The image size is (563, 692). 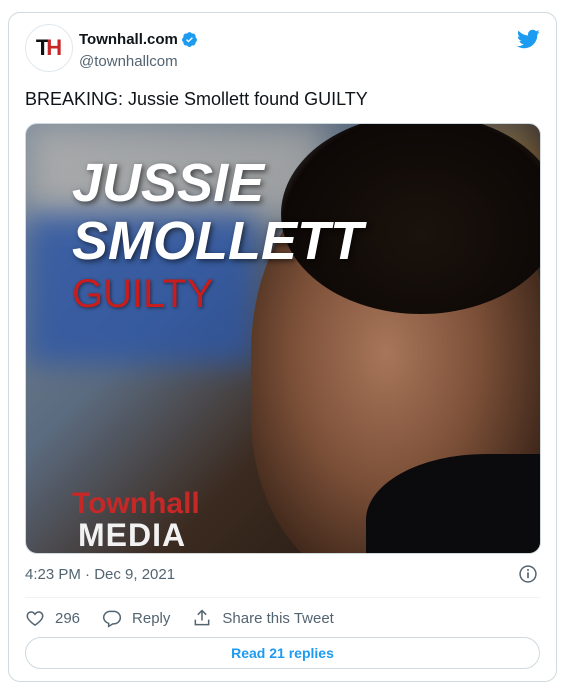 What do you see at coordinates (136, 503) in the screenshot?
I see `media-watermark-townhall: Townhall` at bounding box center [136, 503].